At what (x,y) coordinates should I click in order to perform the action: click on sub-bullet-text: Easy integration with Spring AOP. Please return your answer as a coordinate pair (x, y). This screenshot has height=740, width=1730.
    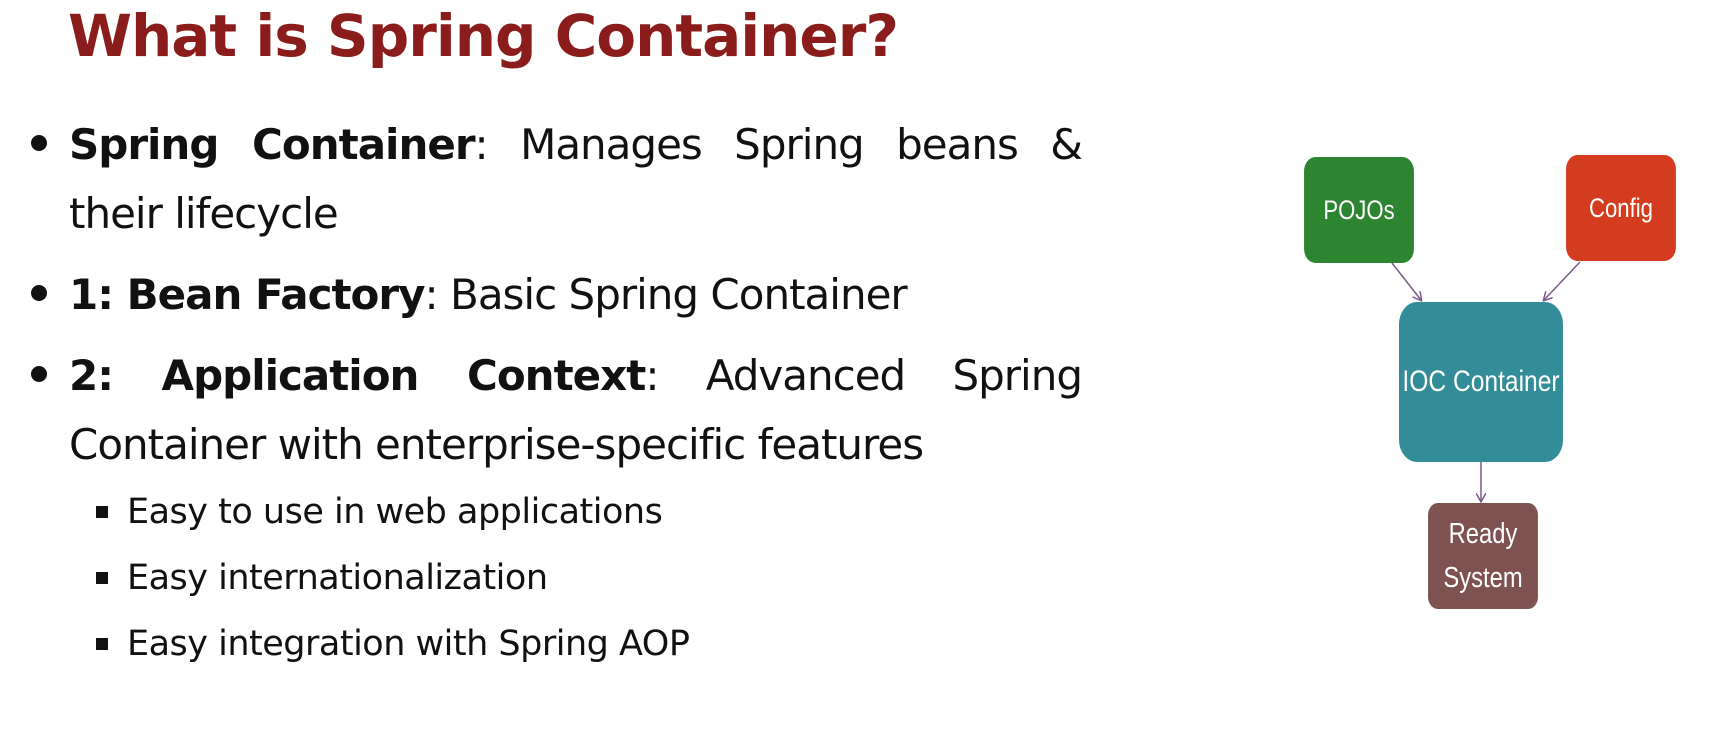
    Looking at the image, I should click on (408, 644).